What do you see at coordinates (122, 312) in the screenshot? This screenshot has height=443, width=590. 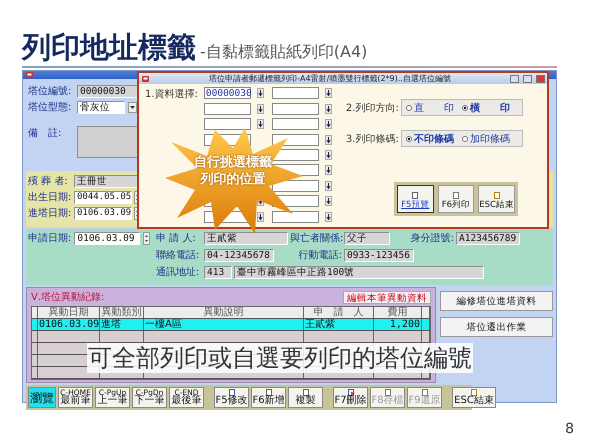 I see `column-header: 異動類別` at bounding box center [122, 312].